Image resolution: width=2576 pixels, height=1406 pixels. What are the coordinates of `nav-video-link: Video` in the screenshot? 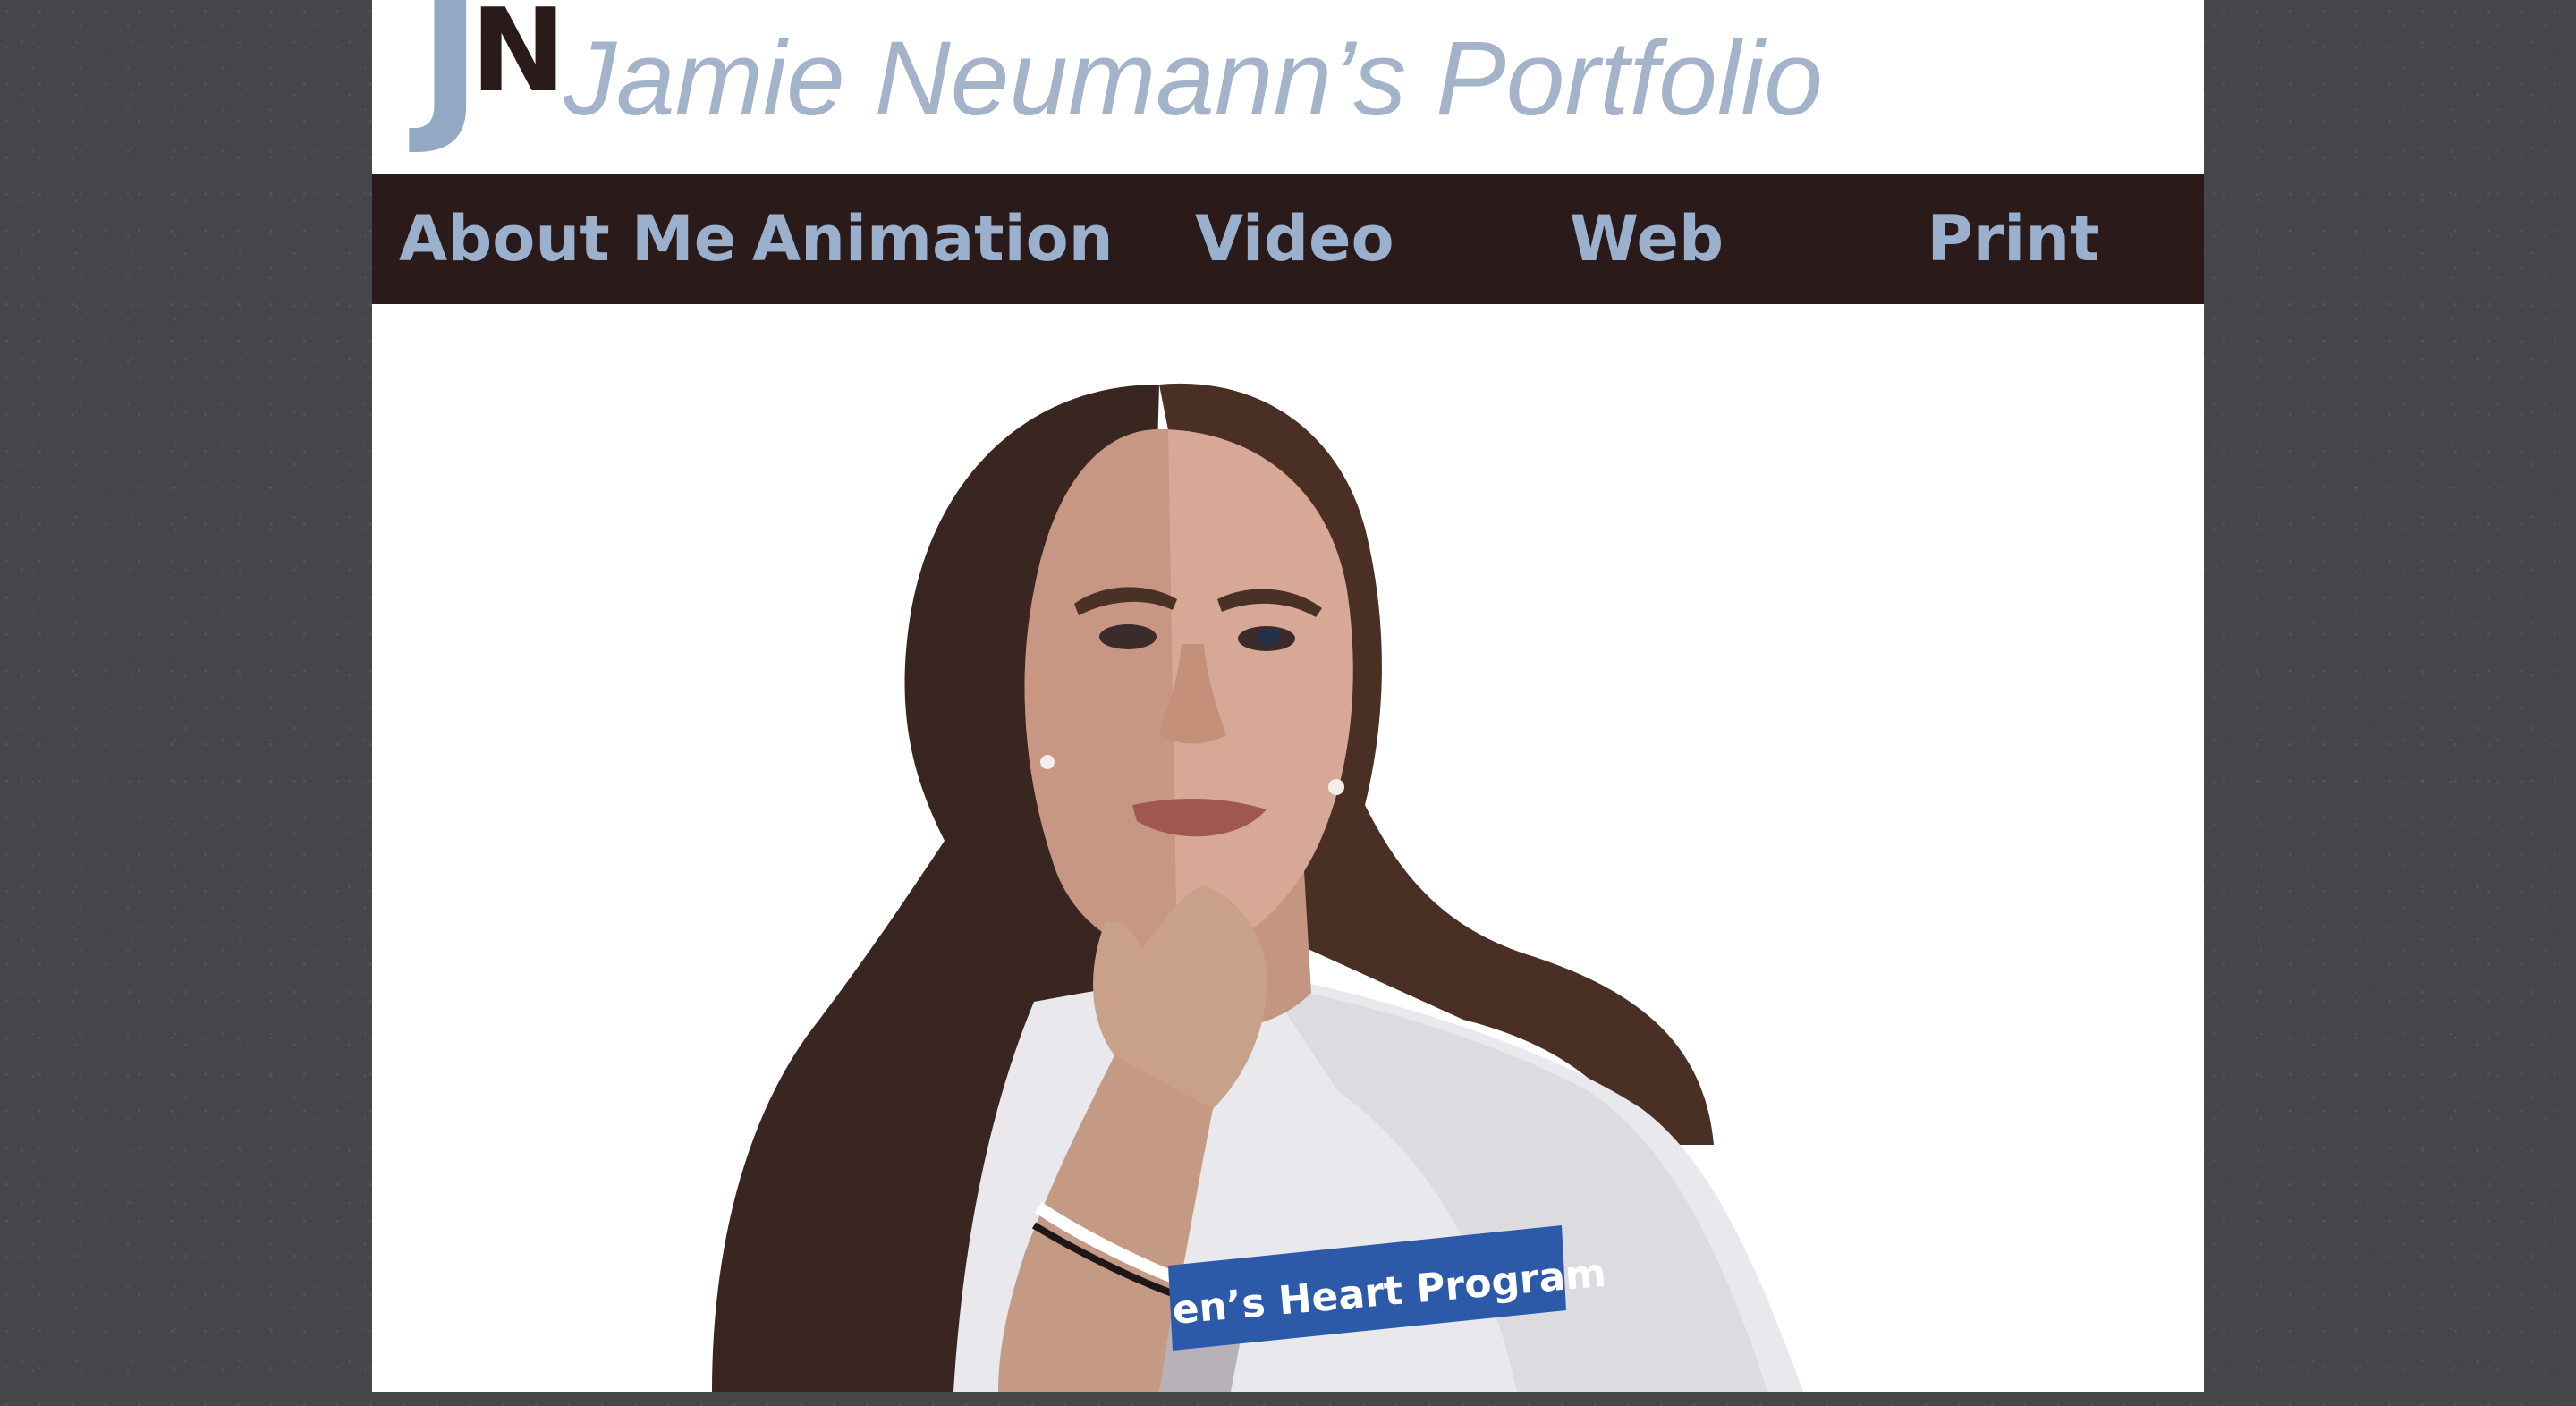 It's located at (1294, 239).